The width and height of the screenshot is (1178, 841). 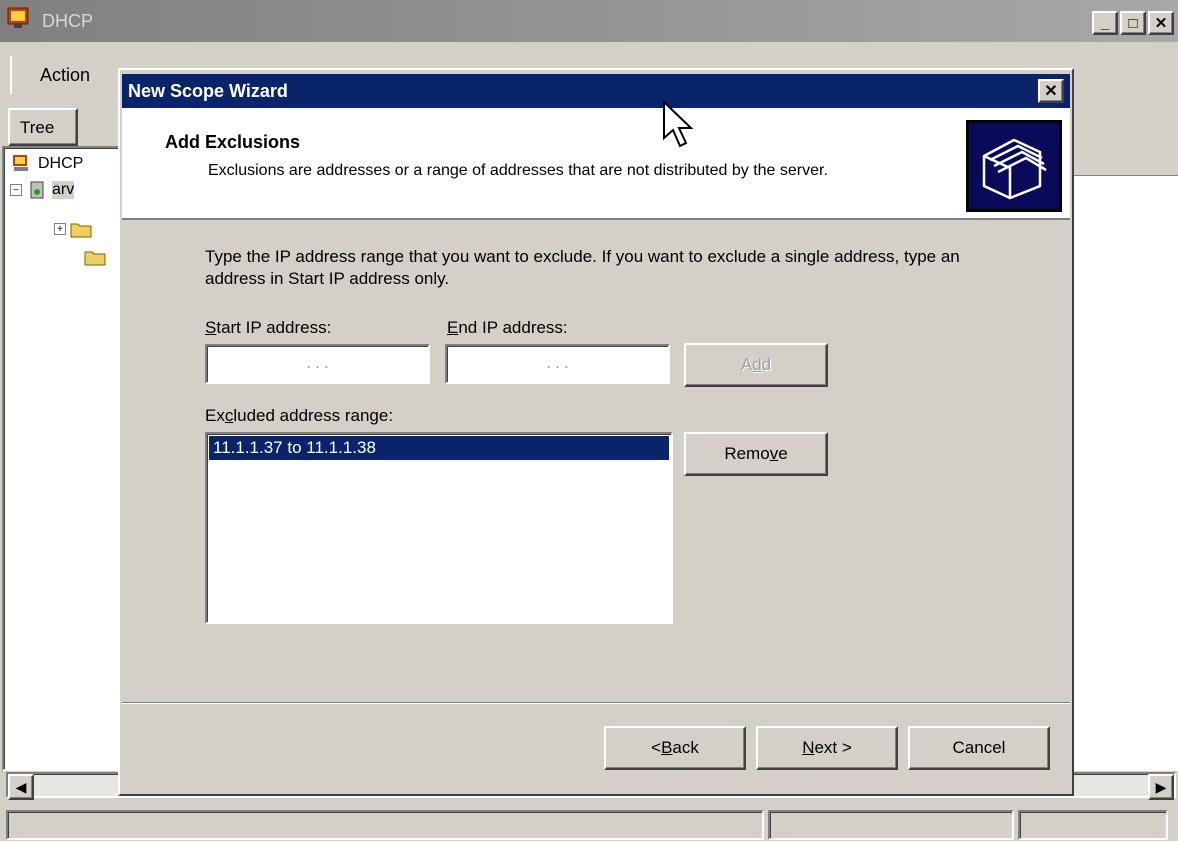 What do you see at coordinates (827, 748) in the screenshot?
I see `next-button: Next >` at bounding box center [827, 748].